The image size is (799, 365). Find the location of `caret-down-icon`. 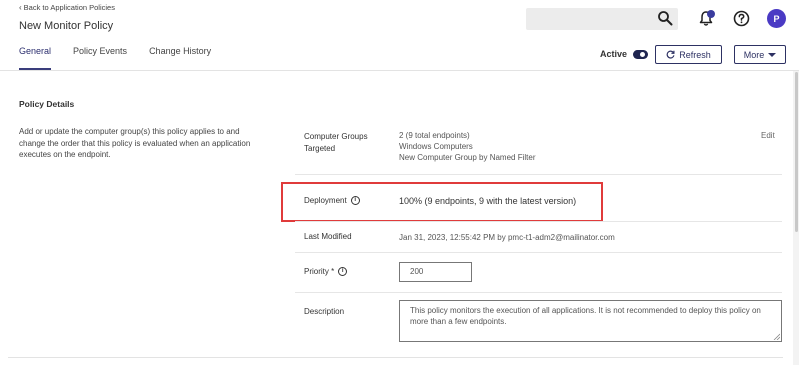

caret-down-icon is located at coordinates (772, 54).